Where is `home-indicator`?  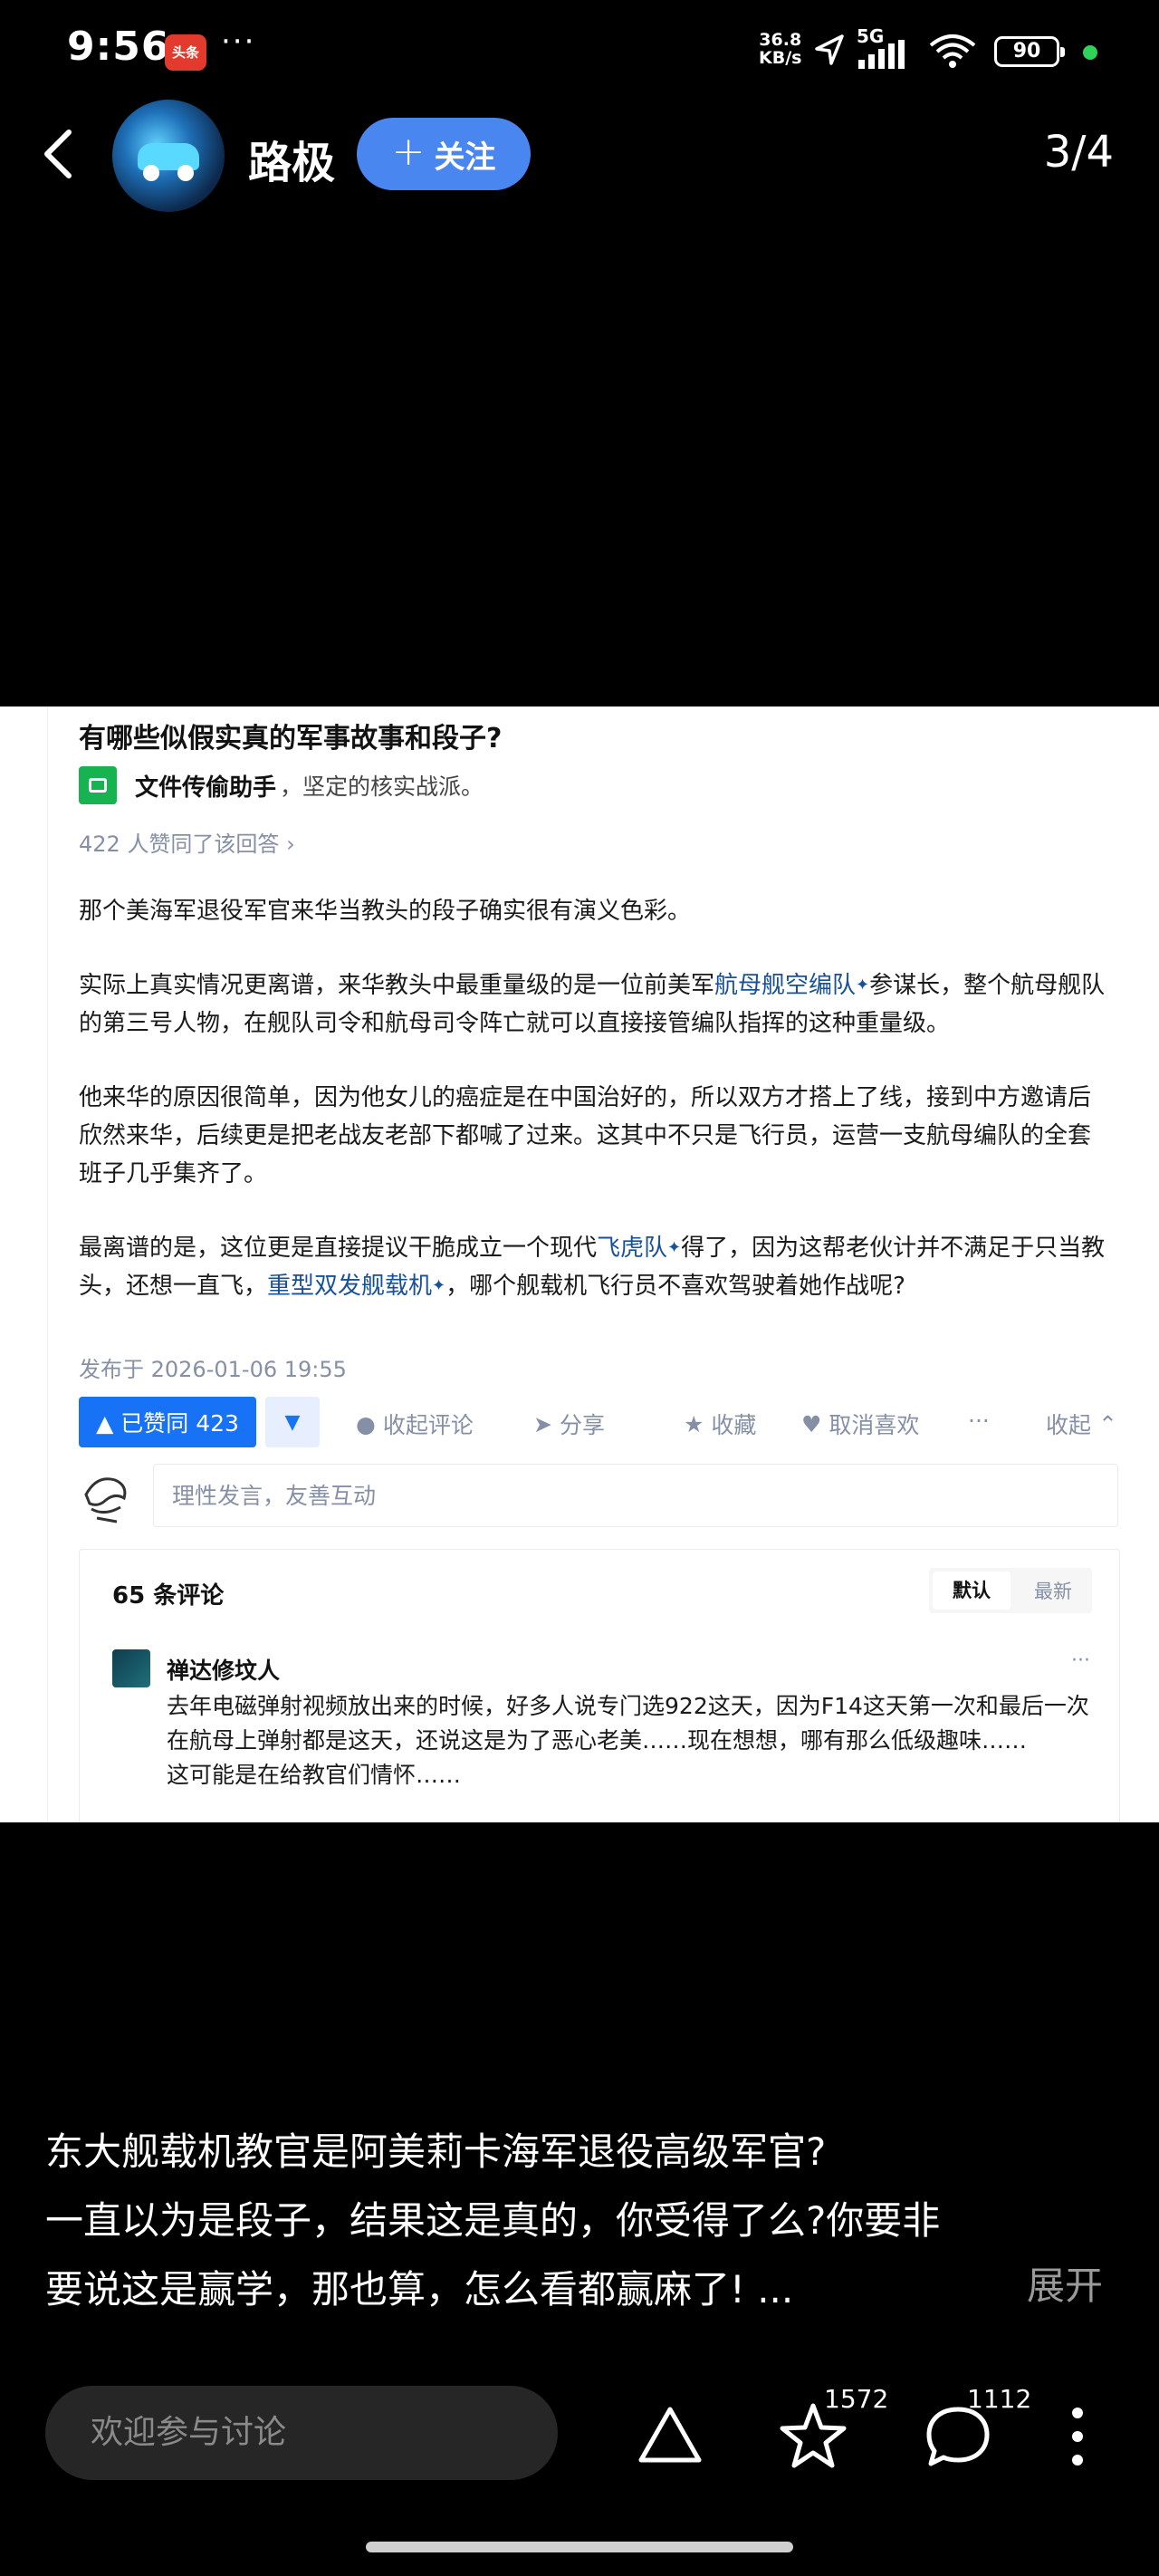 home-indicator is located at coordinates (579, 2547).